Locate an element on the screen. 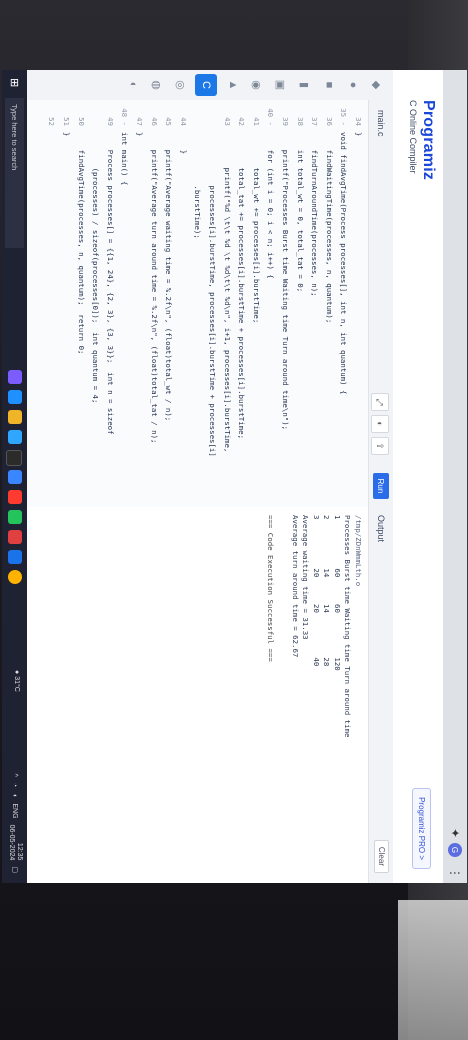 Image resolution: width=468 pixels, height=1040 pixels. file-tab: main.c is located at coordinates (381, 123).